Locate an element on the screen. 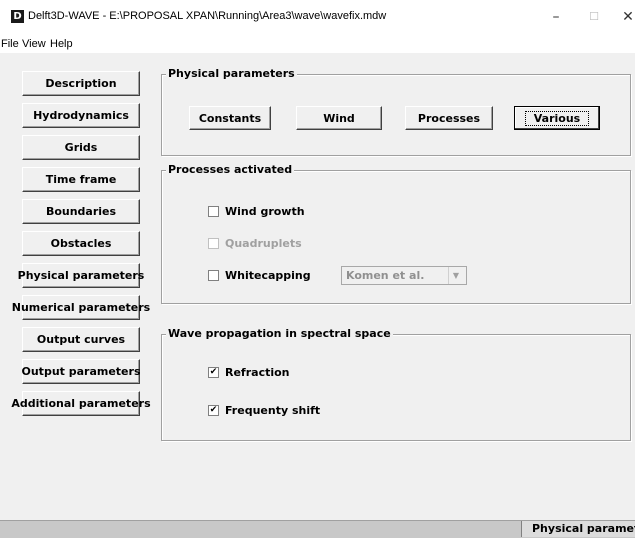 This screenshot has height=538, width=635. menu-bar is located at coordinates (317, 44).